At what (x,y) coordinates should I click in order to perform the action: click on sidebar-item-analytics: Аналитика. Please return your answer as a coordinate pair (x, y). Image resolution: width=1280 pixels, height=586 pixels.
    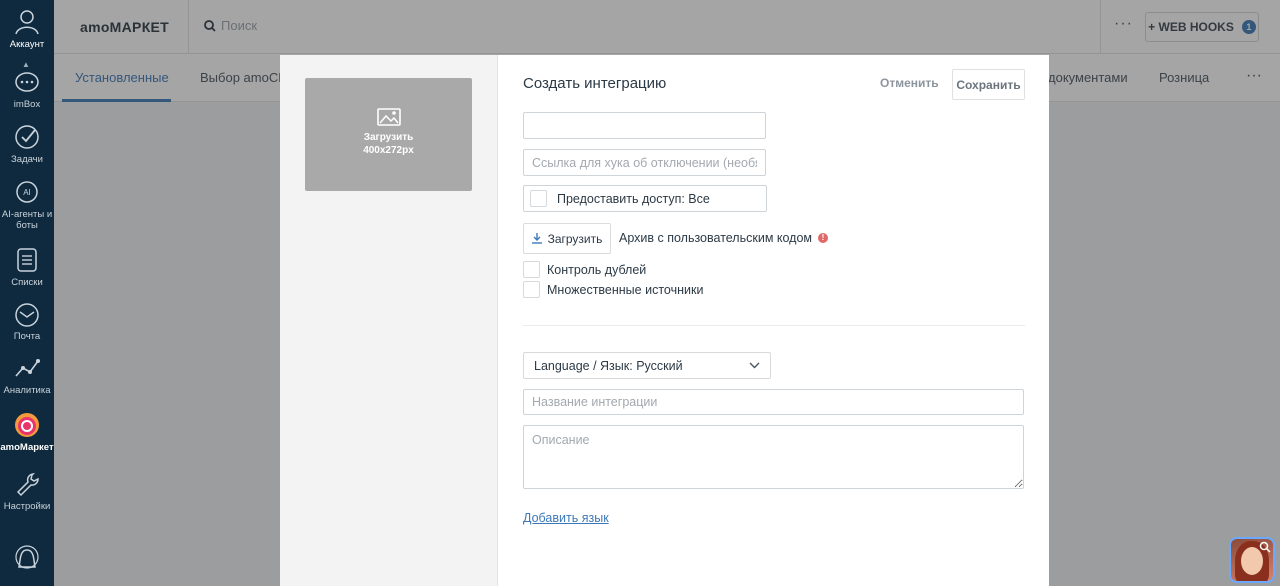
    Looking at the image, I should click on (27, 376).